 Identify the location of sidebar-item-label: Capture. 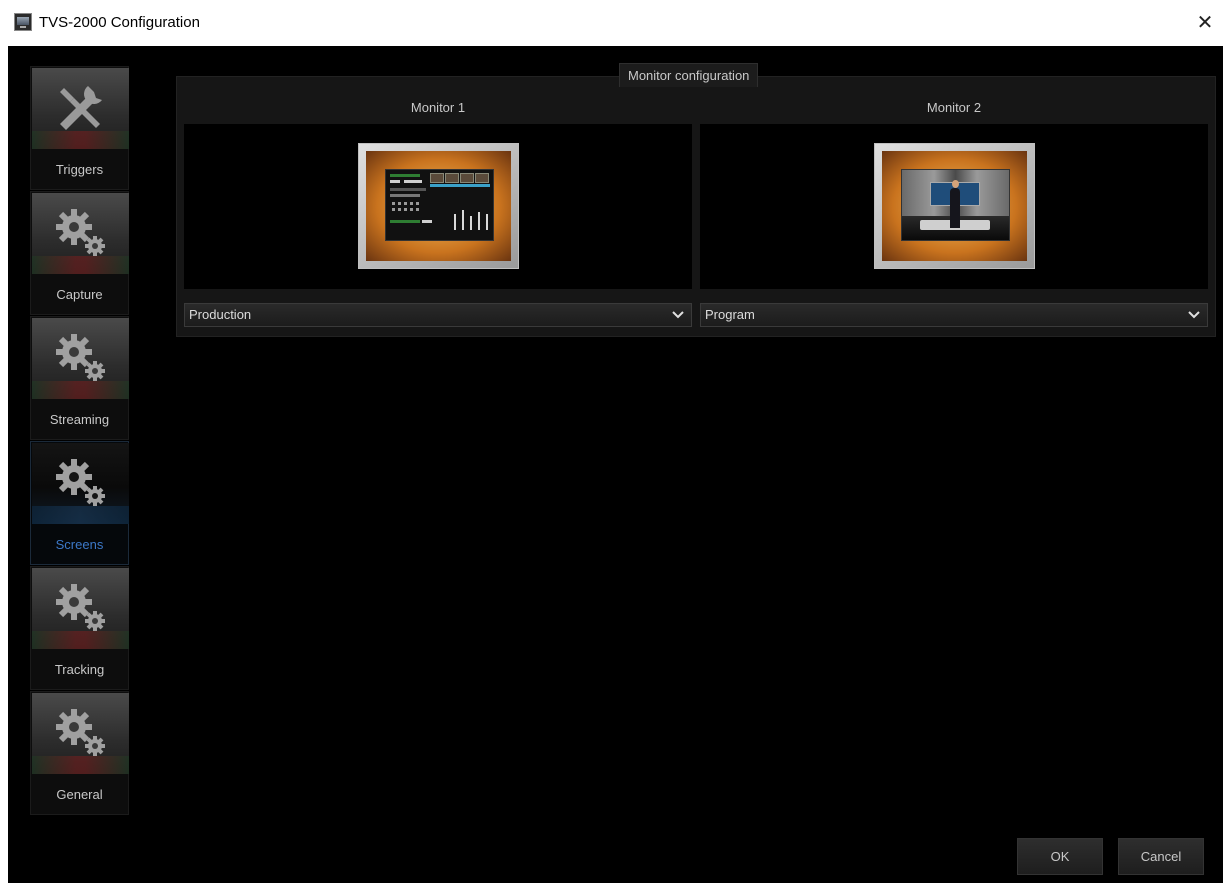
(79, 294).